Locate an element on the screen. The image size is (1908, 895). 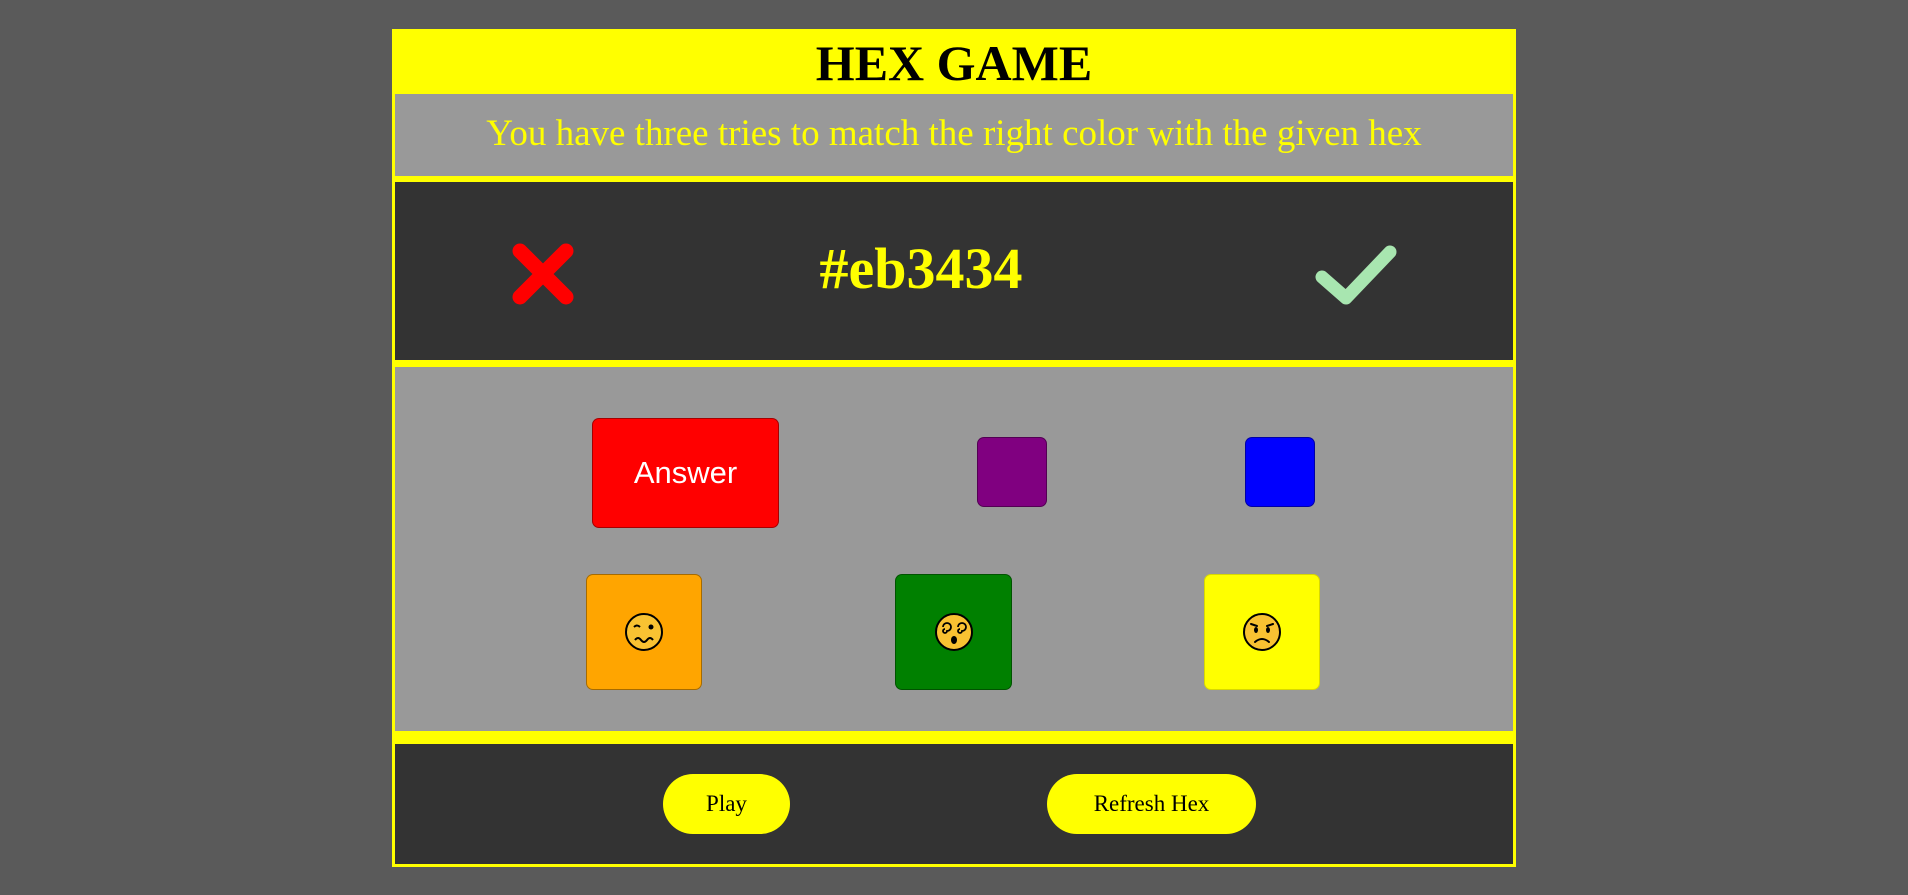
purple-swatch-button is located at coordinates (1012, 472).